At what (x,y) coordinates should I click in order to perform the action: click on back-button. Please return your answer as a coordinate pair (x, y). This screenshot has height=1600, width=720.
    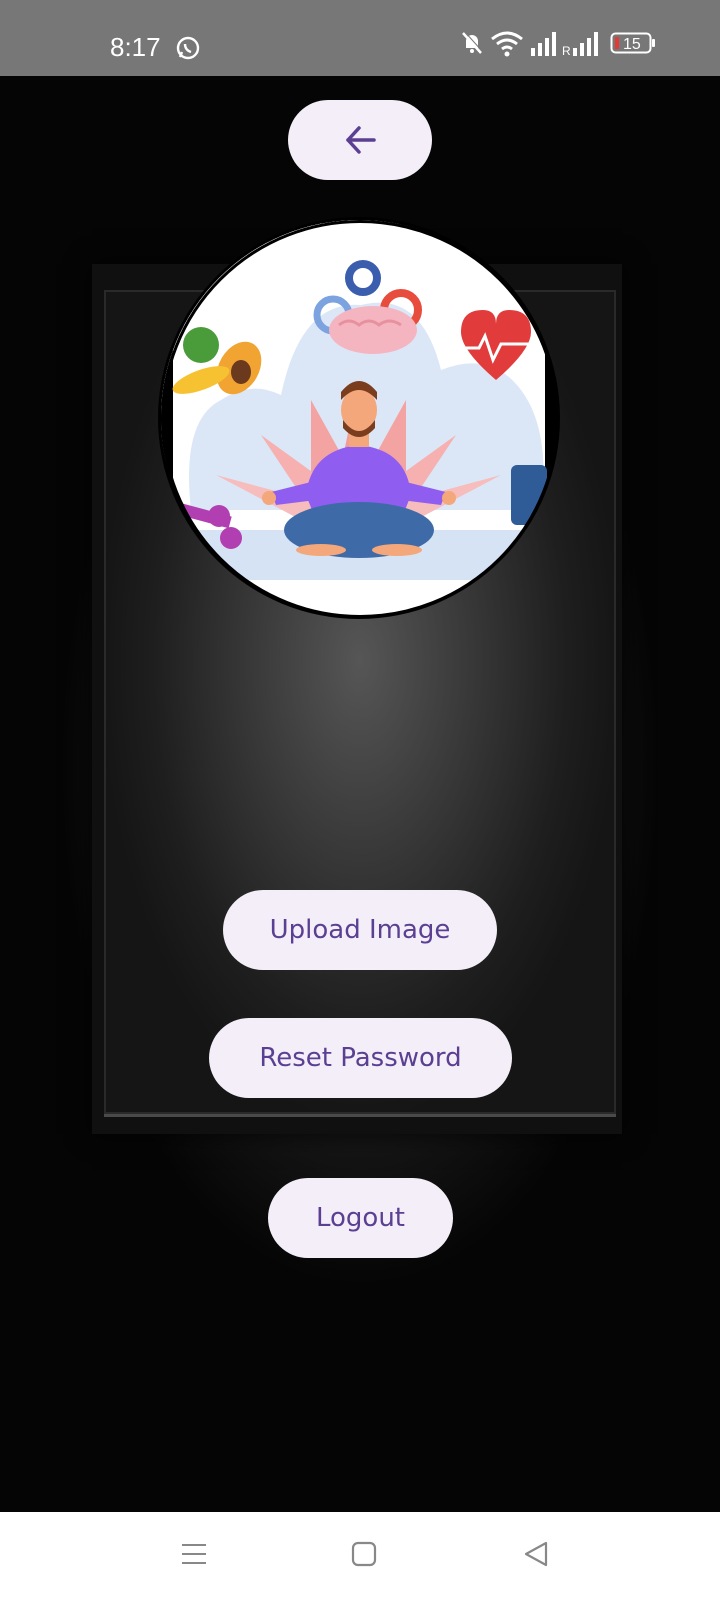
    Looking at the image, I should click on (360, 140).